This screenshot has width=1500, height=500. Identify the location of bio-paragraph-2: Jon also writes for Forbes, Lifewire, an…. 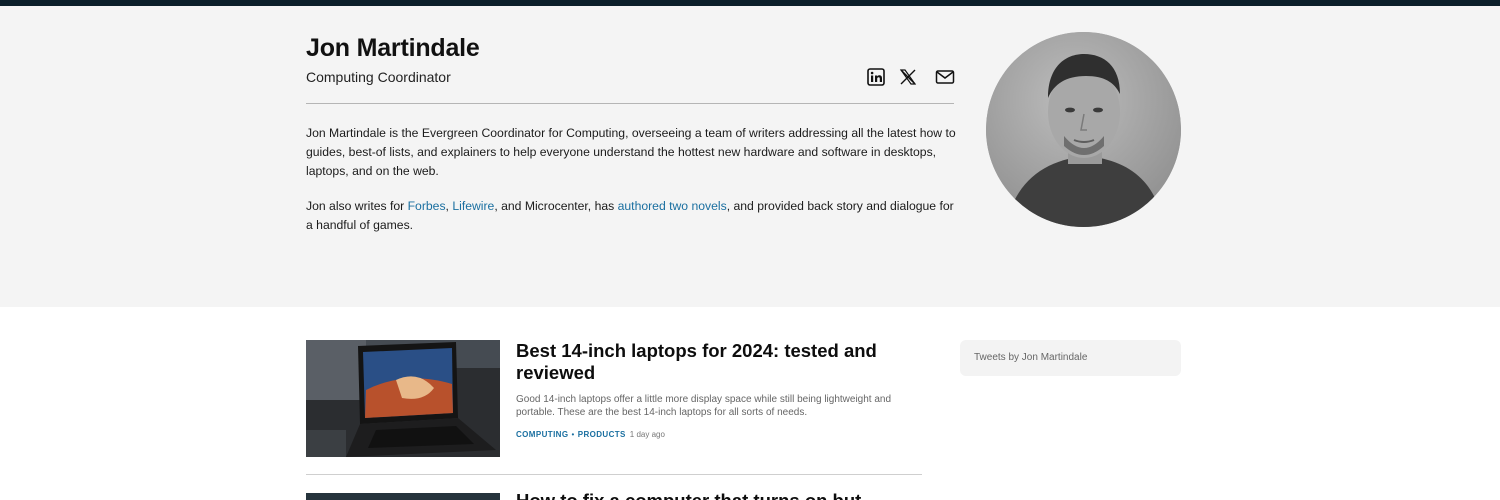
(631, 216).